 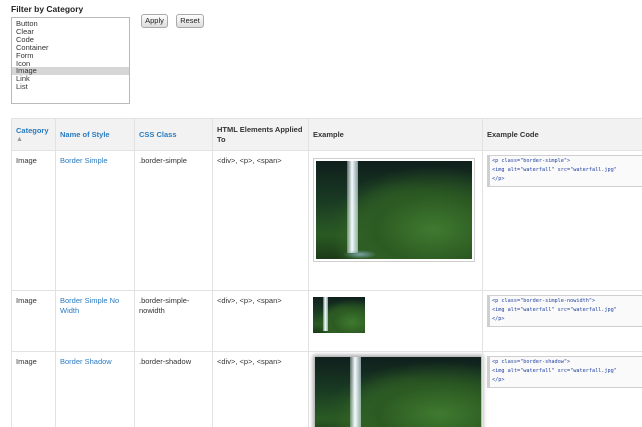 I want to click on column-header-html-elements: HTML Elements Applied To, so click(x=260, y=134).